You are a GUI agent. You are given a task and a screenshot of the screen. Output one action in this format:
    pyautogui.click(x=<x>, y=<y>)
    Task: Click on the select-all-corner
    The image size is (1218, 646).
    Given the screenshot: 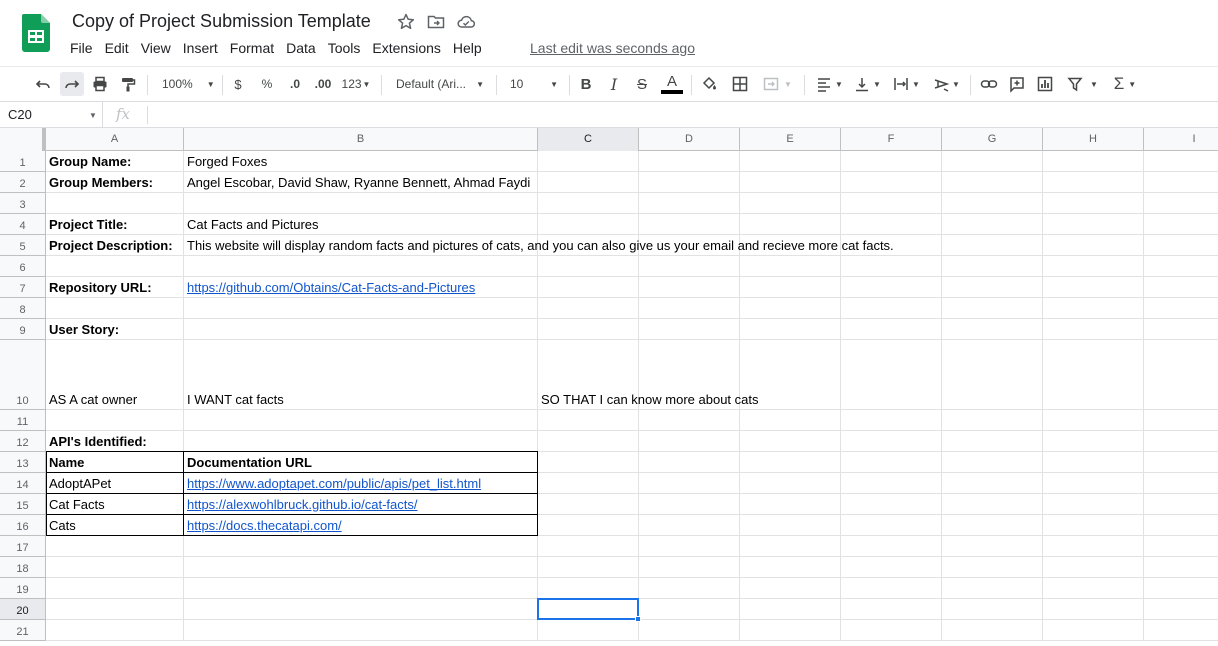 What is the action you would take?
    pyautogui.click(x=23, y=139)
    